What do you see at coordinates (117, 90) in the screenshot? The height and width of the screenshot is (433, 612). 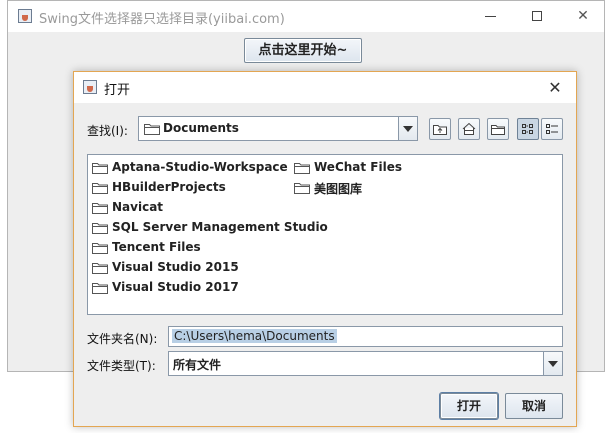 I see `dialog-title: 打开` at bounding box center [117, 90].